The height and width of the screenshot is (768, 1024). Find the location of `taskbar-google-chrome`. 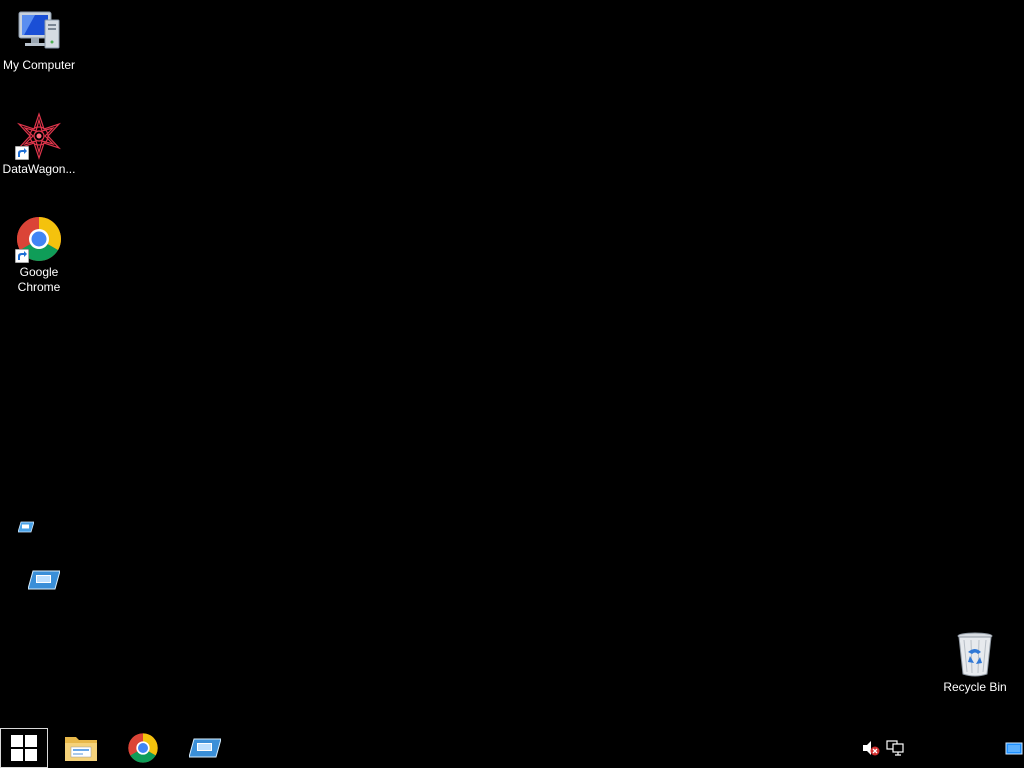

taskbar-google-chrome is located at coordinates (143, 748).